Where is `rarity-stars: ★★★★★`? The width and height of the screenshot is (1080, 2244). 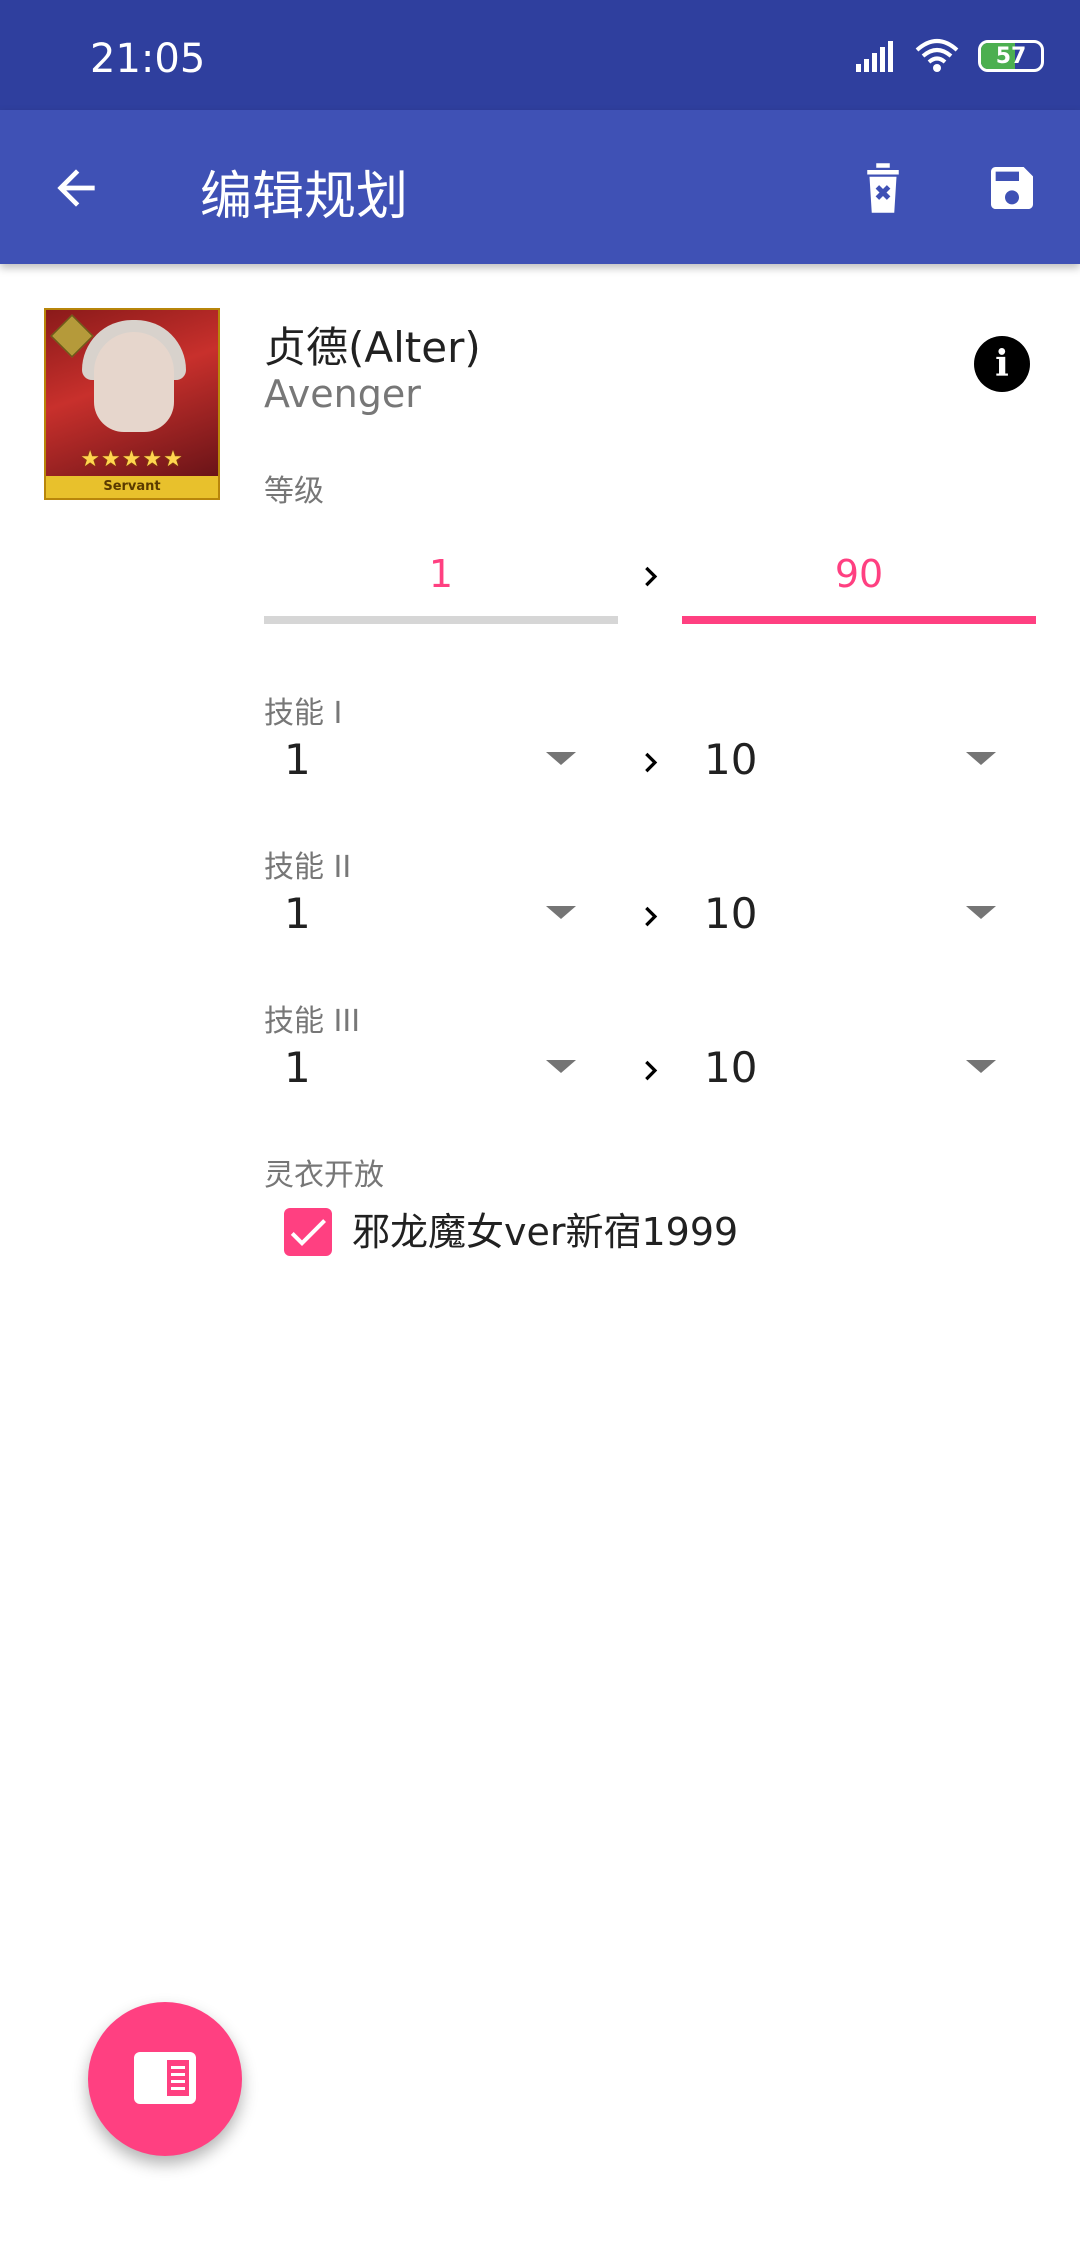
rarity-stars: ★★★★★ is located at coordinates (132, 459).